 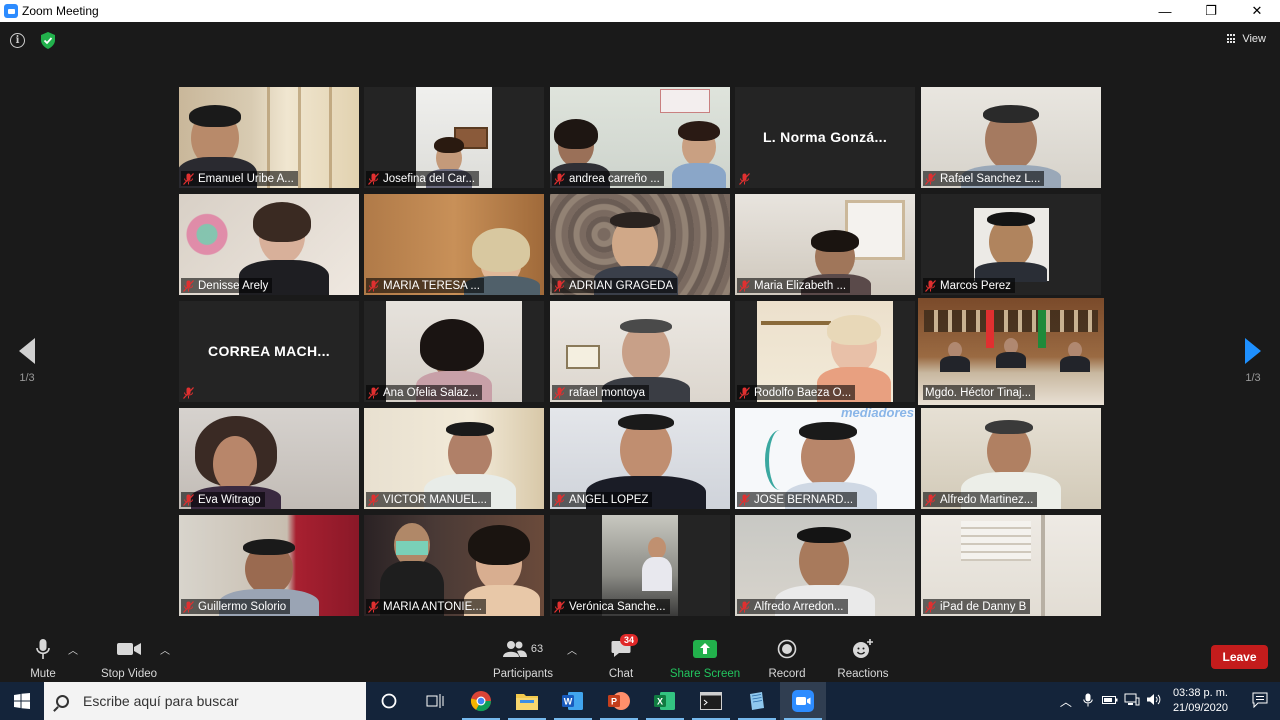 What do you see at coordinates (1167, 701) in the screenshot?
I see `system-tray: ︿ 03:38 p. m. 21/09/2020` at bounding box center [1167, 701].